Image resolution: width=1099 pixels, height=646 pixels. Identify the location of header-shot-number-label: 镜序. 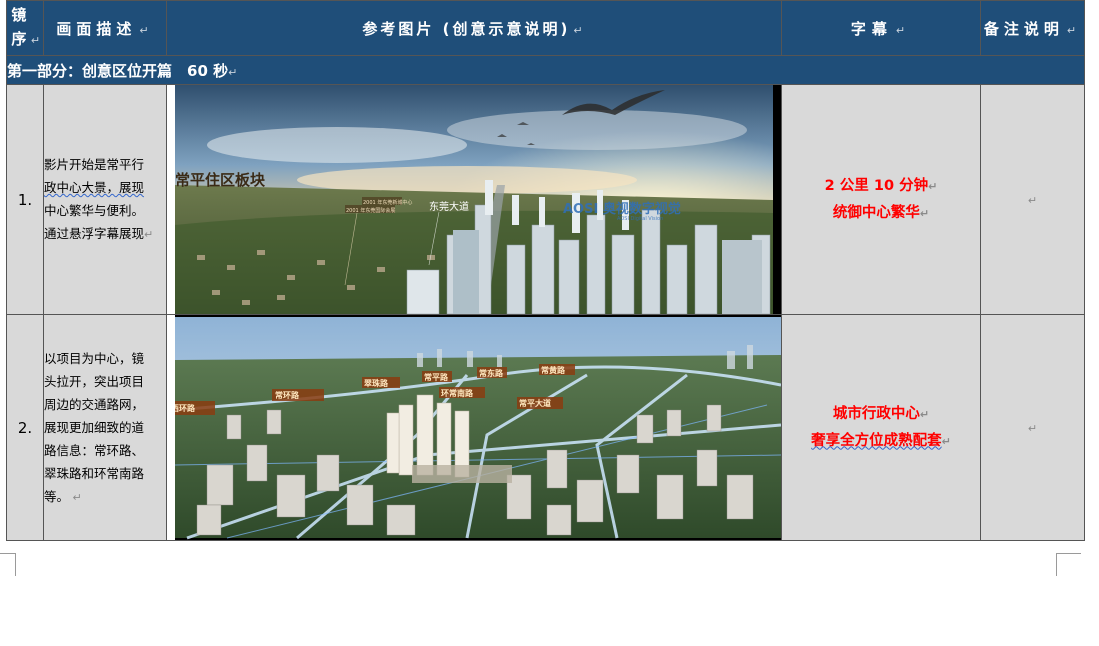
(19, 27).